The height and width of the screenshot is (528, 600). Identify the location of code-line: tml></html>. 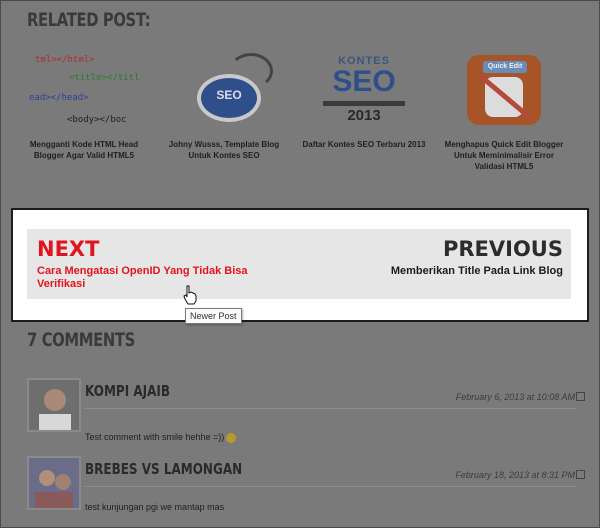
(65, 60).